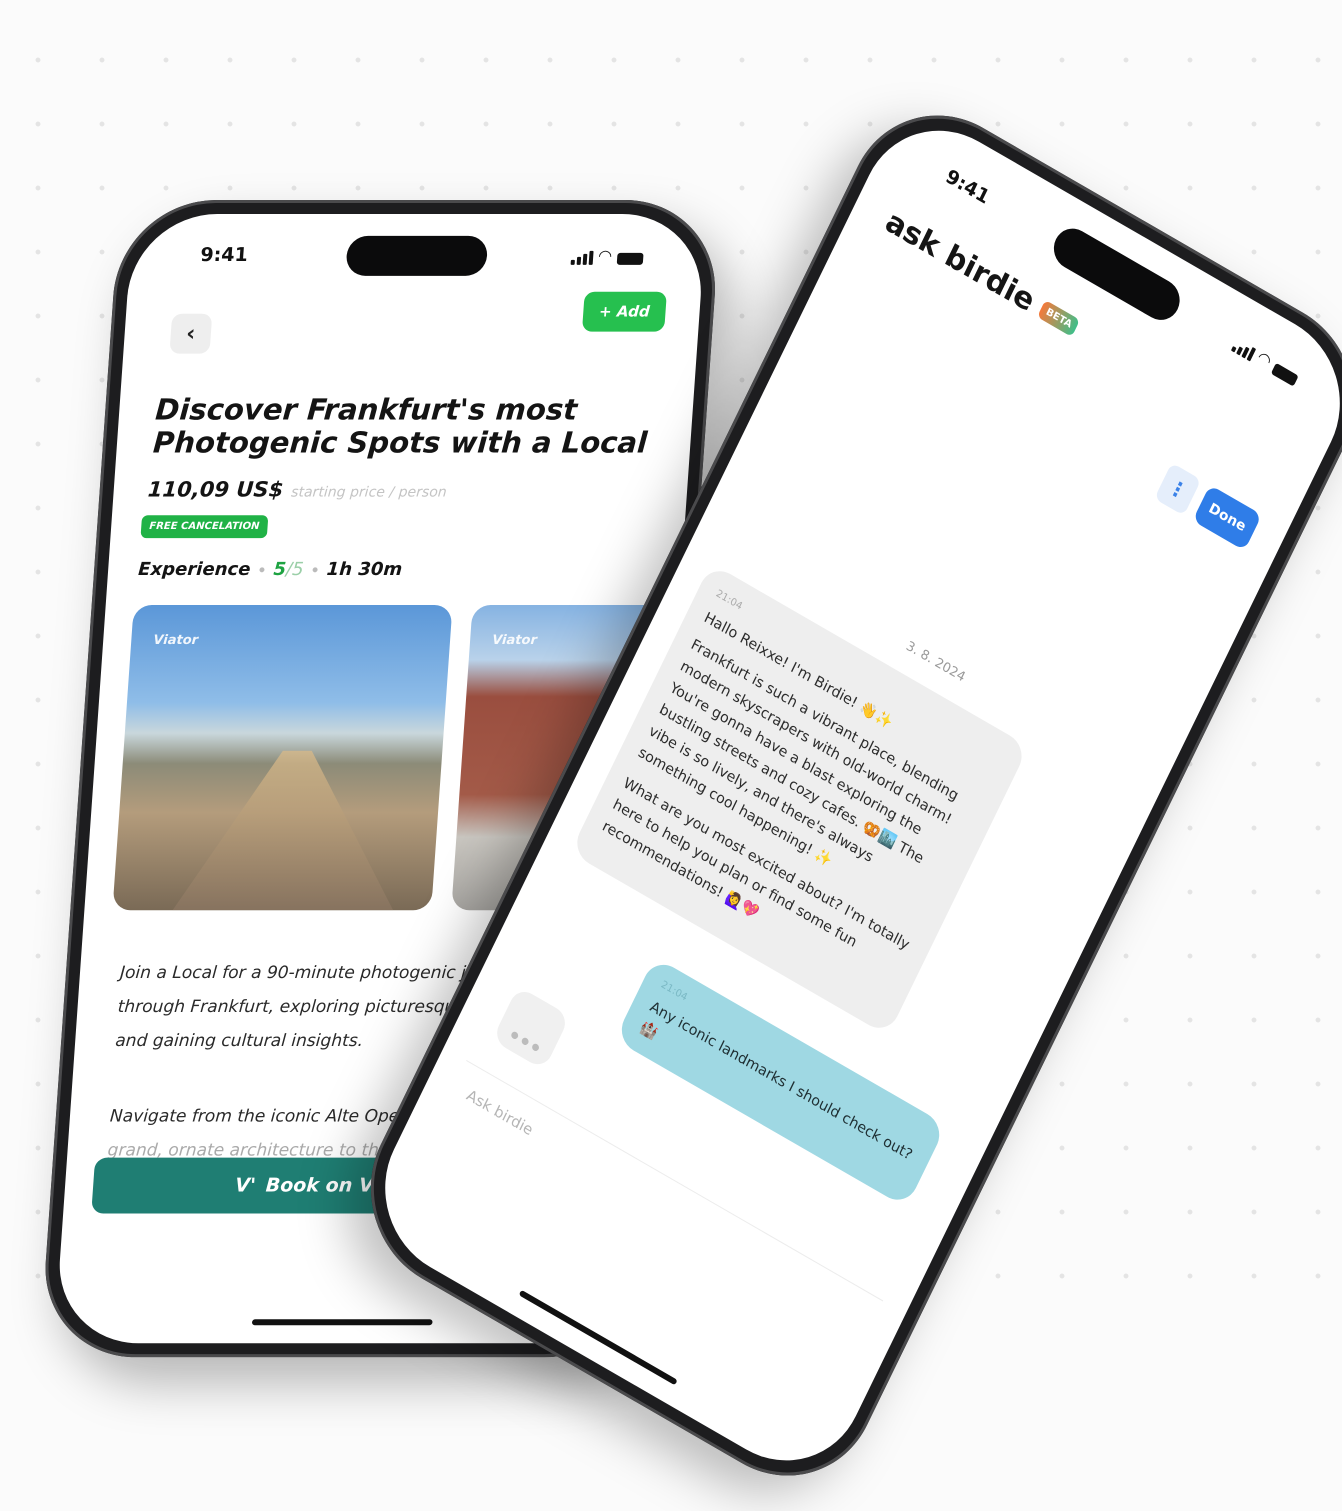 This screenshot has width=1342, height=1511. Describe the element at coordinates (960, 261) in the screenshot. I see `app-title-text: ask birdie` at that location.